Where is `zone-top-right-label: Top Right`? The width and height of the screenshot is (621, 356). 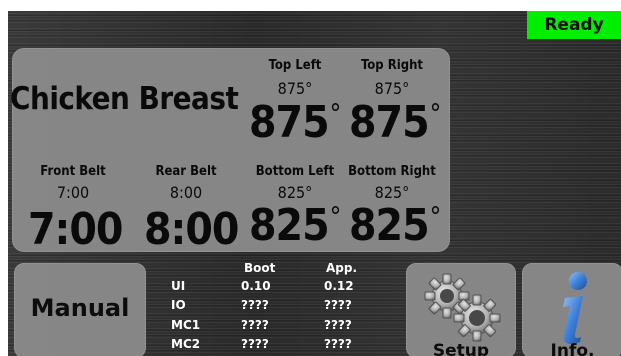
zone-top-right-label: Top Right is located at coordinates (392, 65).